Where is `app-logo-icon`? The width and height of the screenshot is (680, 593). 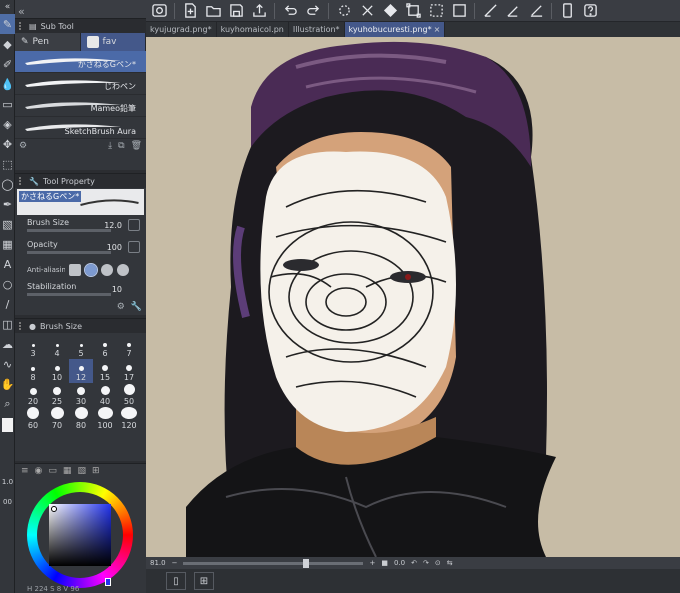 app-logo-icon is located at coordinates (159, 11).